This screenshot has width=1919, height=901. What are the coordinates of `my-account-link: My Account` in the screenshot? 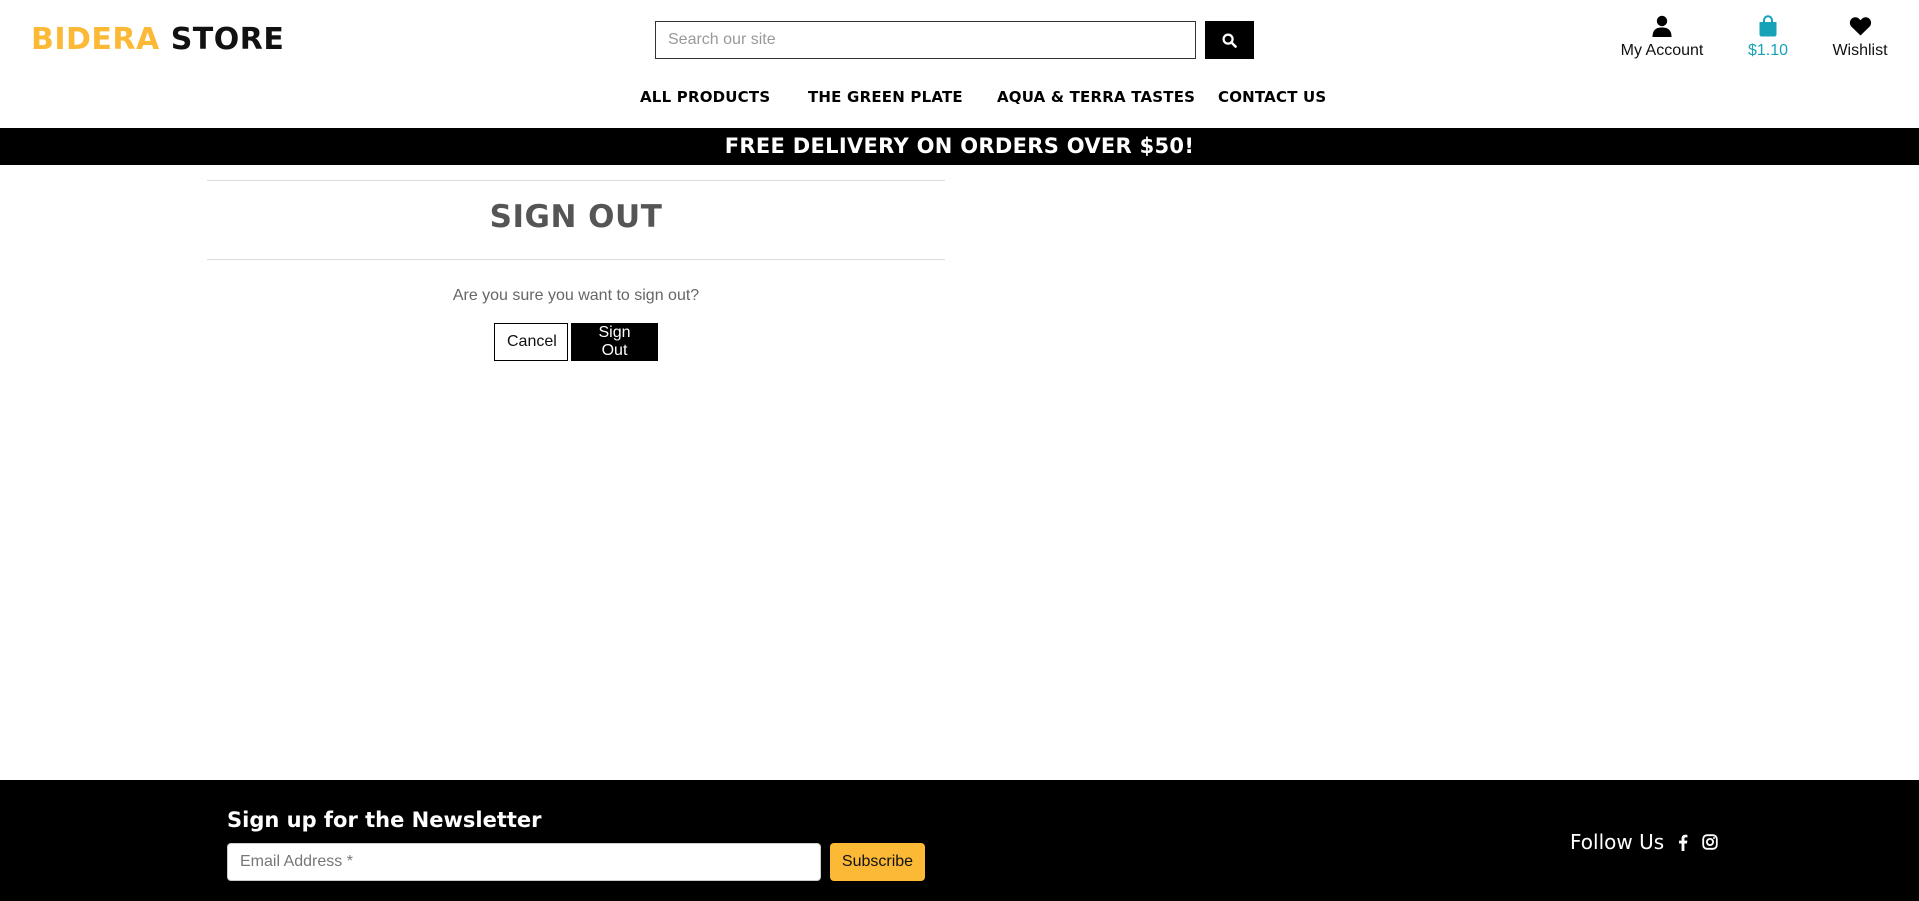 It's located at (1662, 37).